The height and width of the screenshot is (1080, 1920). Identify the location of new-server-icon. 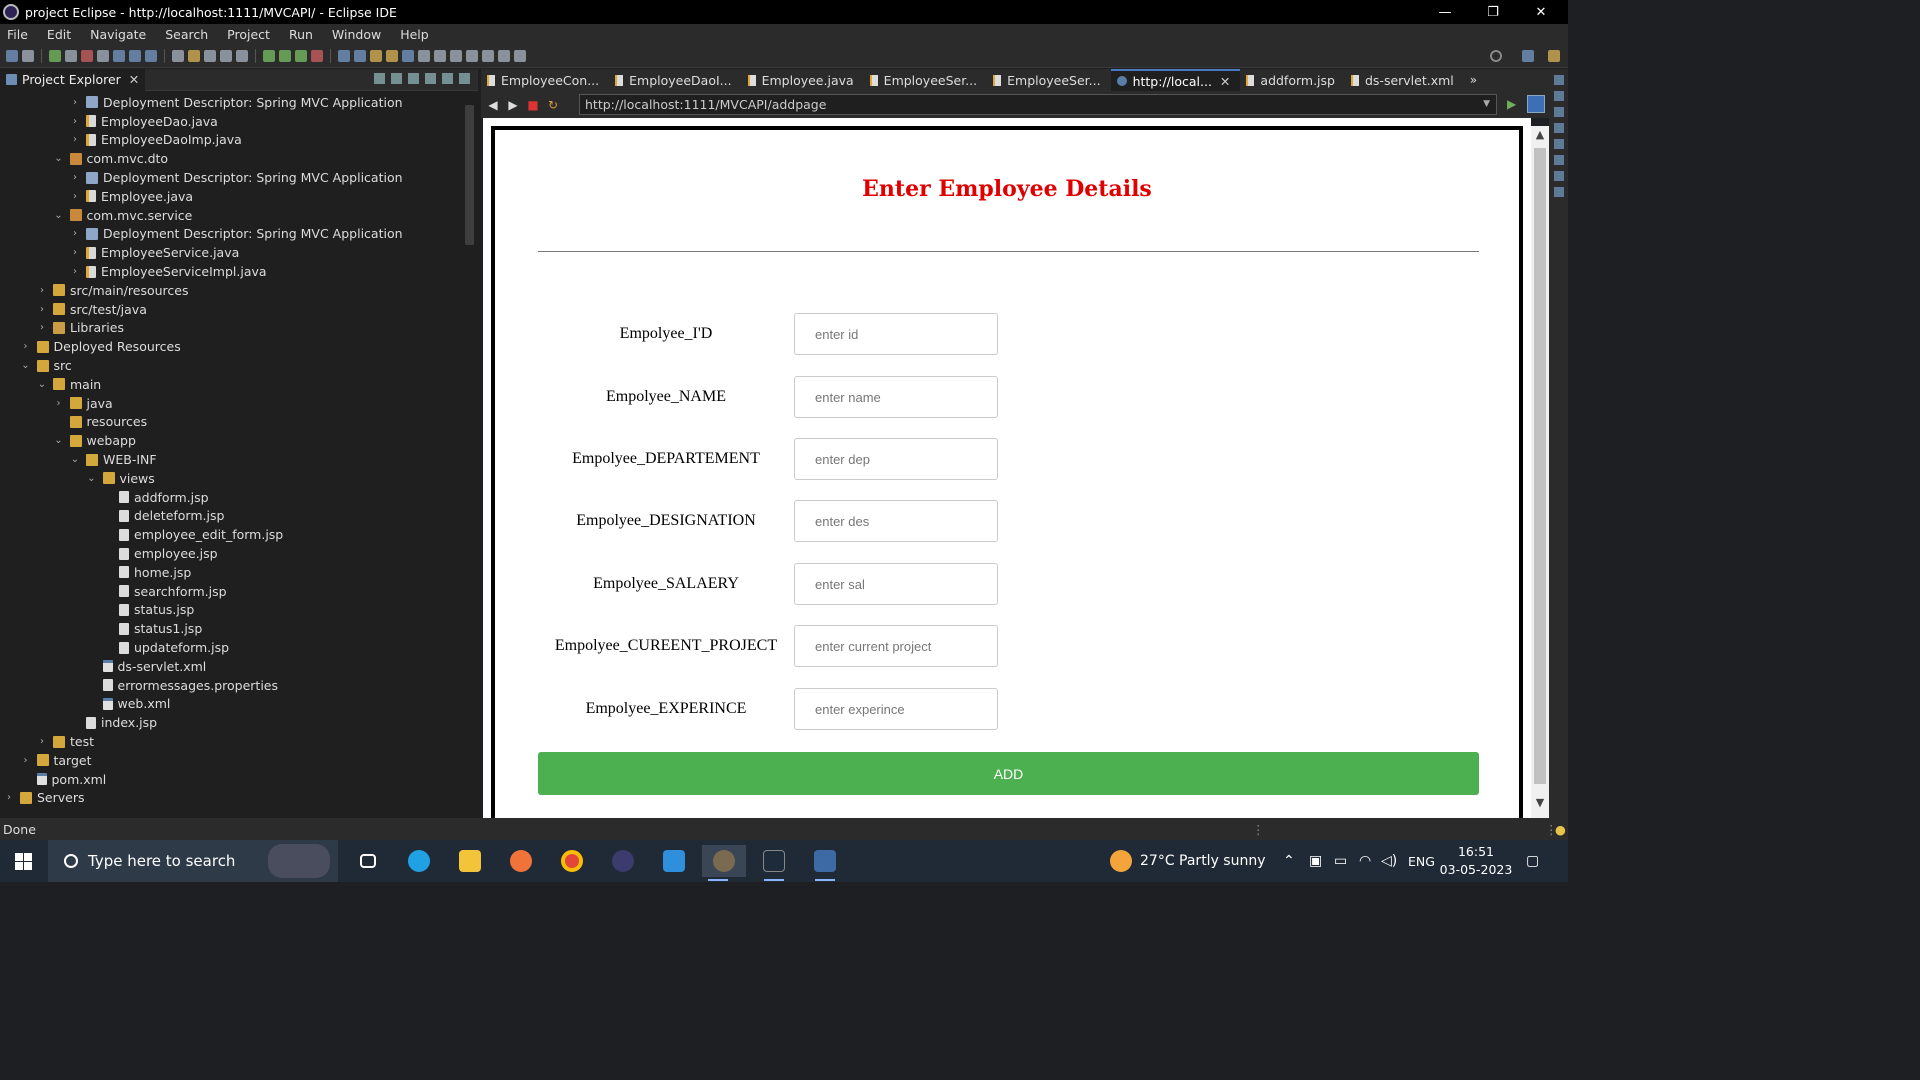
(344, 55).